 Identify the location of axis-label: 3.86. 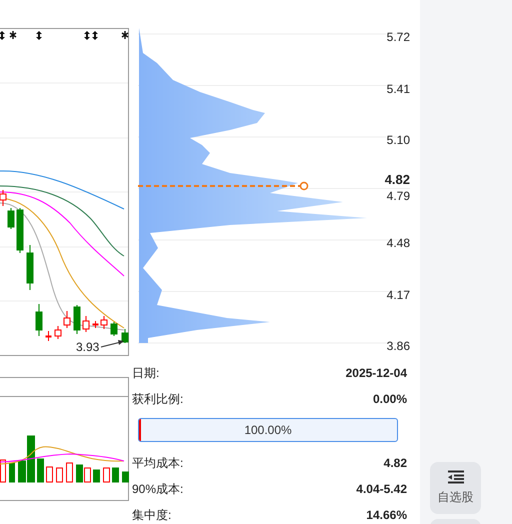
(398, 346).